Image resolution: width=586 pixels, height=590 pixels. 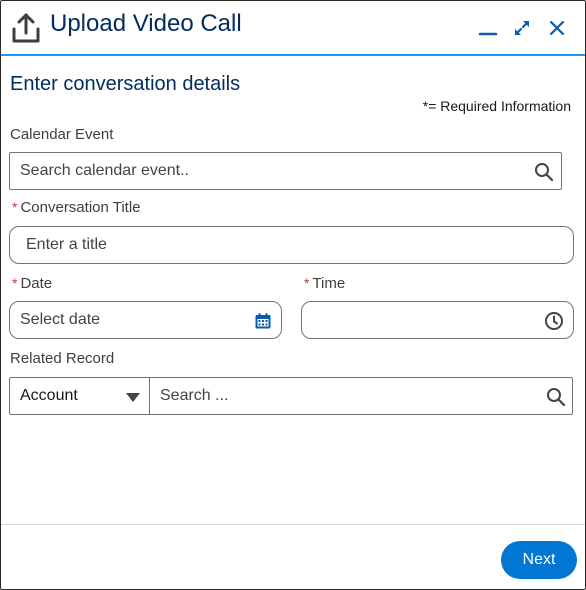 What do you see at coordinates (62, 358) in the screenshot?
I see `related-record-label: Related Record` at bounding box center [62, 358].